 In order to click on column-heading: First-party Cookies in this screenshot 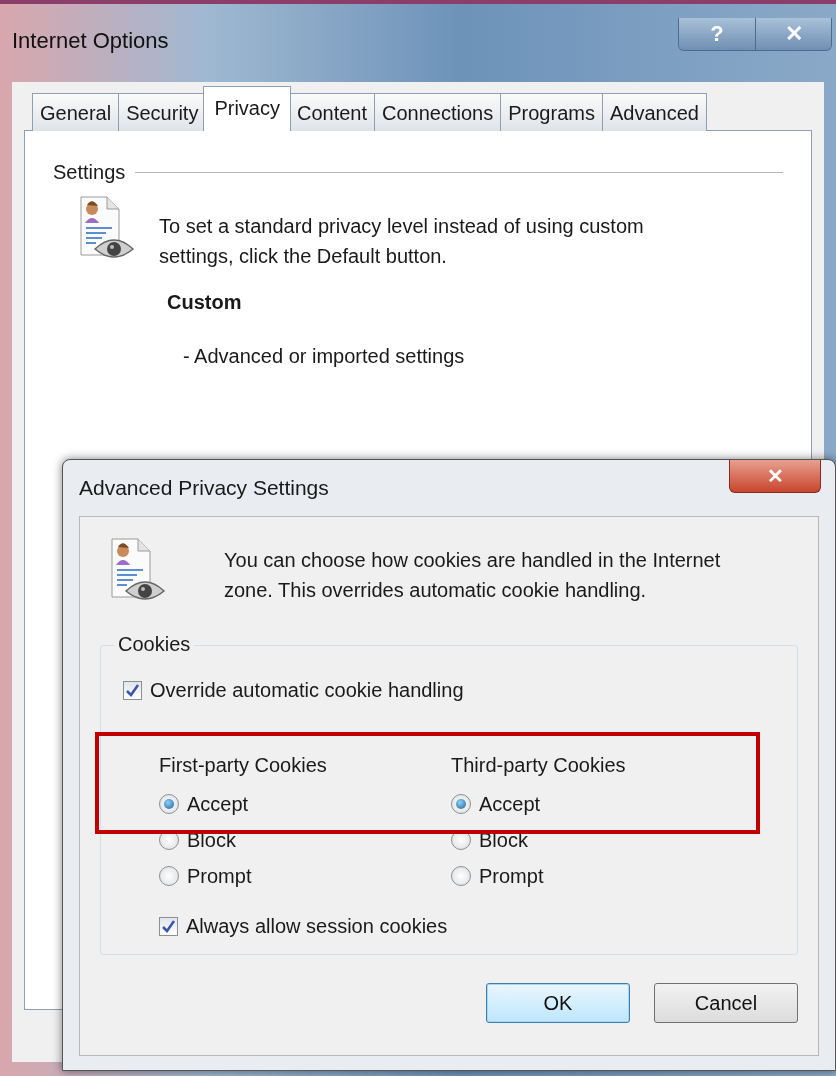, I will do `click(243, 765)`.